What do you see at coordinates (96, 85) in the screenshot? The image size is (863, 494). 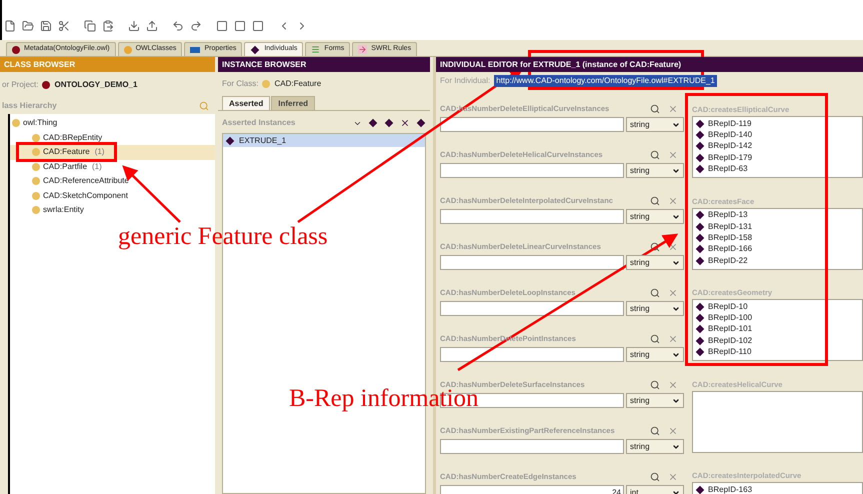 I see `project-name: ONTOLOGY_DEMO_1` at bounding box center [96, 85].